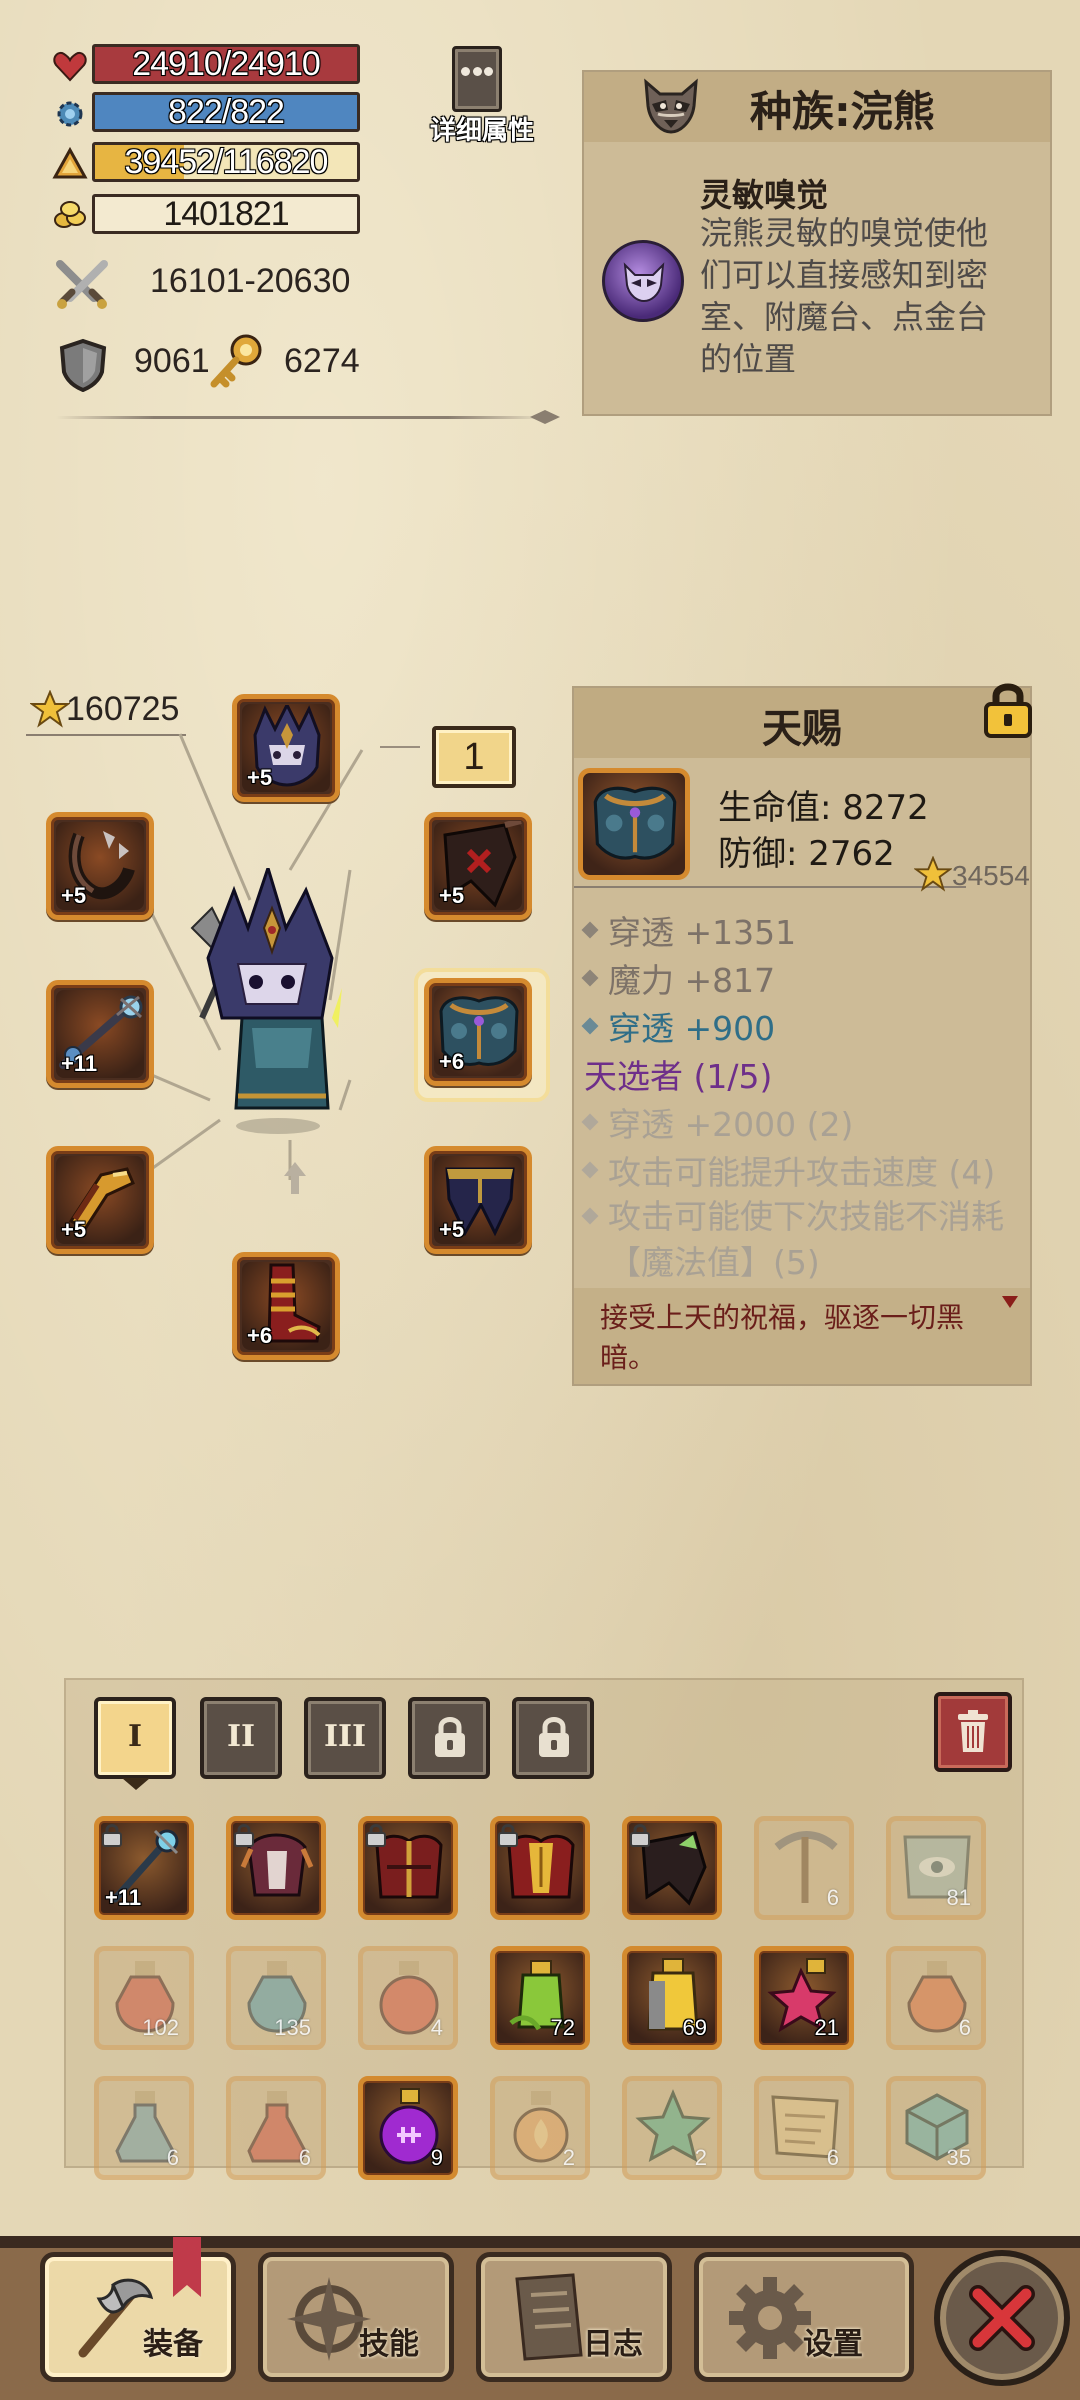 The height and width of the screenshot is (2400, 1080). Describe the element at coordinates (991, 875) in the screenshot. I see `item-score: 34554` at that location.